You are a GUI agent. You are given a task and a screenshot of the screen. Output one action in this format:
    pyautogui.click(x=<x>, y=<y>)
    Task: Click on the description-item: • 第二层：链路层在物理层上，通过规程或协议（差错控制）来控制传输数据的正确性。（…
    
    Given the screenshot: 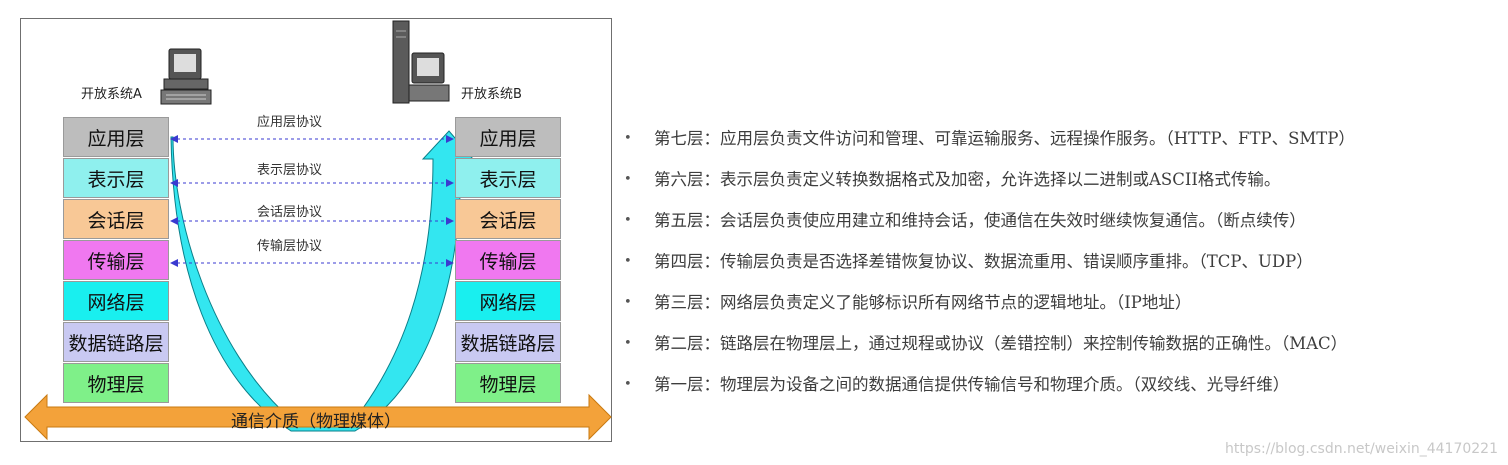 What is the action you would take?
    pyautogui.click(x=1060, y=343)
    